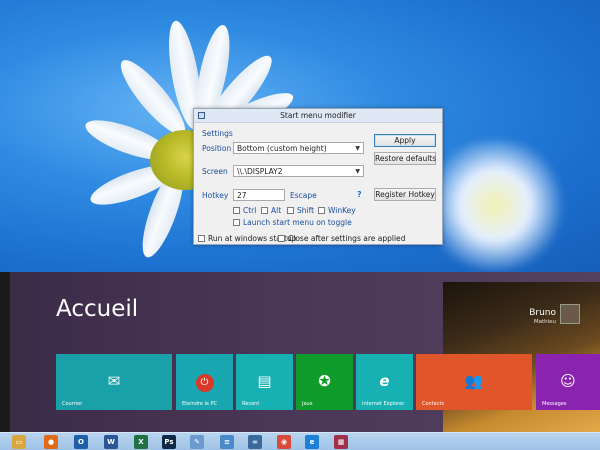  What do you see at coordinates (306, 210) in the screenshot?
I see `shift-label: Shift` at bounding box center [306, 210].